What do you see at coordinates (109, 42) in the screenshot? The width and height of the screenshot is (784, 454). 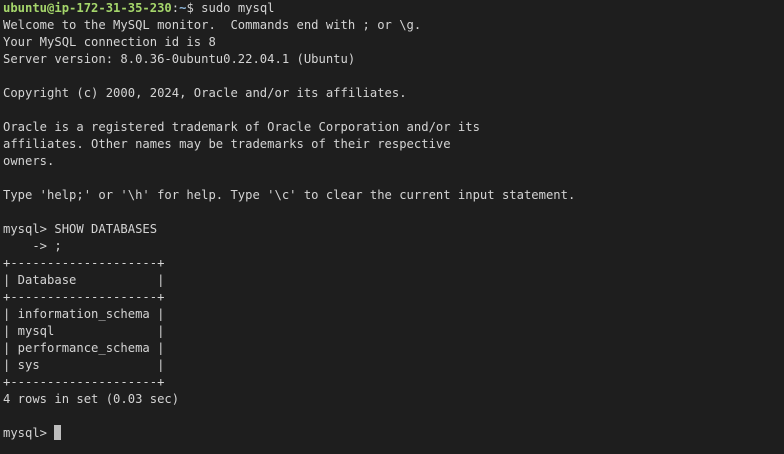 I see `banner-connection-id: Your MySQL connection id is 8` at bounding box center [109, 42].